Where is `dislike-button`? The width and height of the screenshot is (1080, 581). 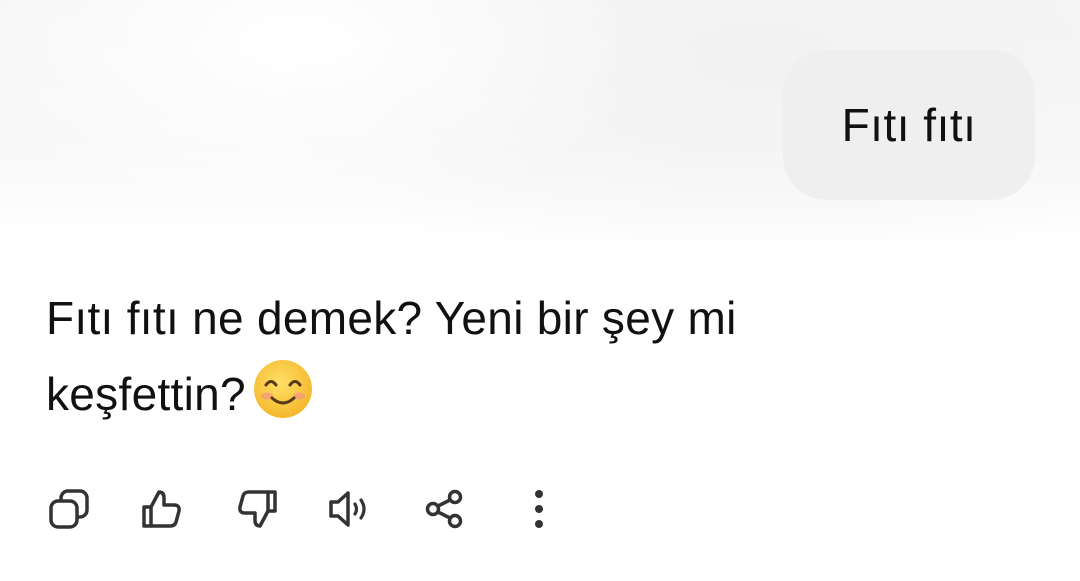
dislike-button is located at coordinates (257, 509).